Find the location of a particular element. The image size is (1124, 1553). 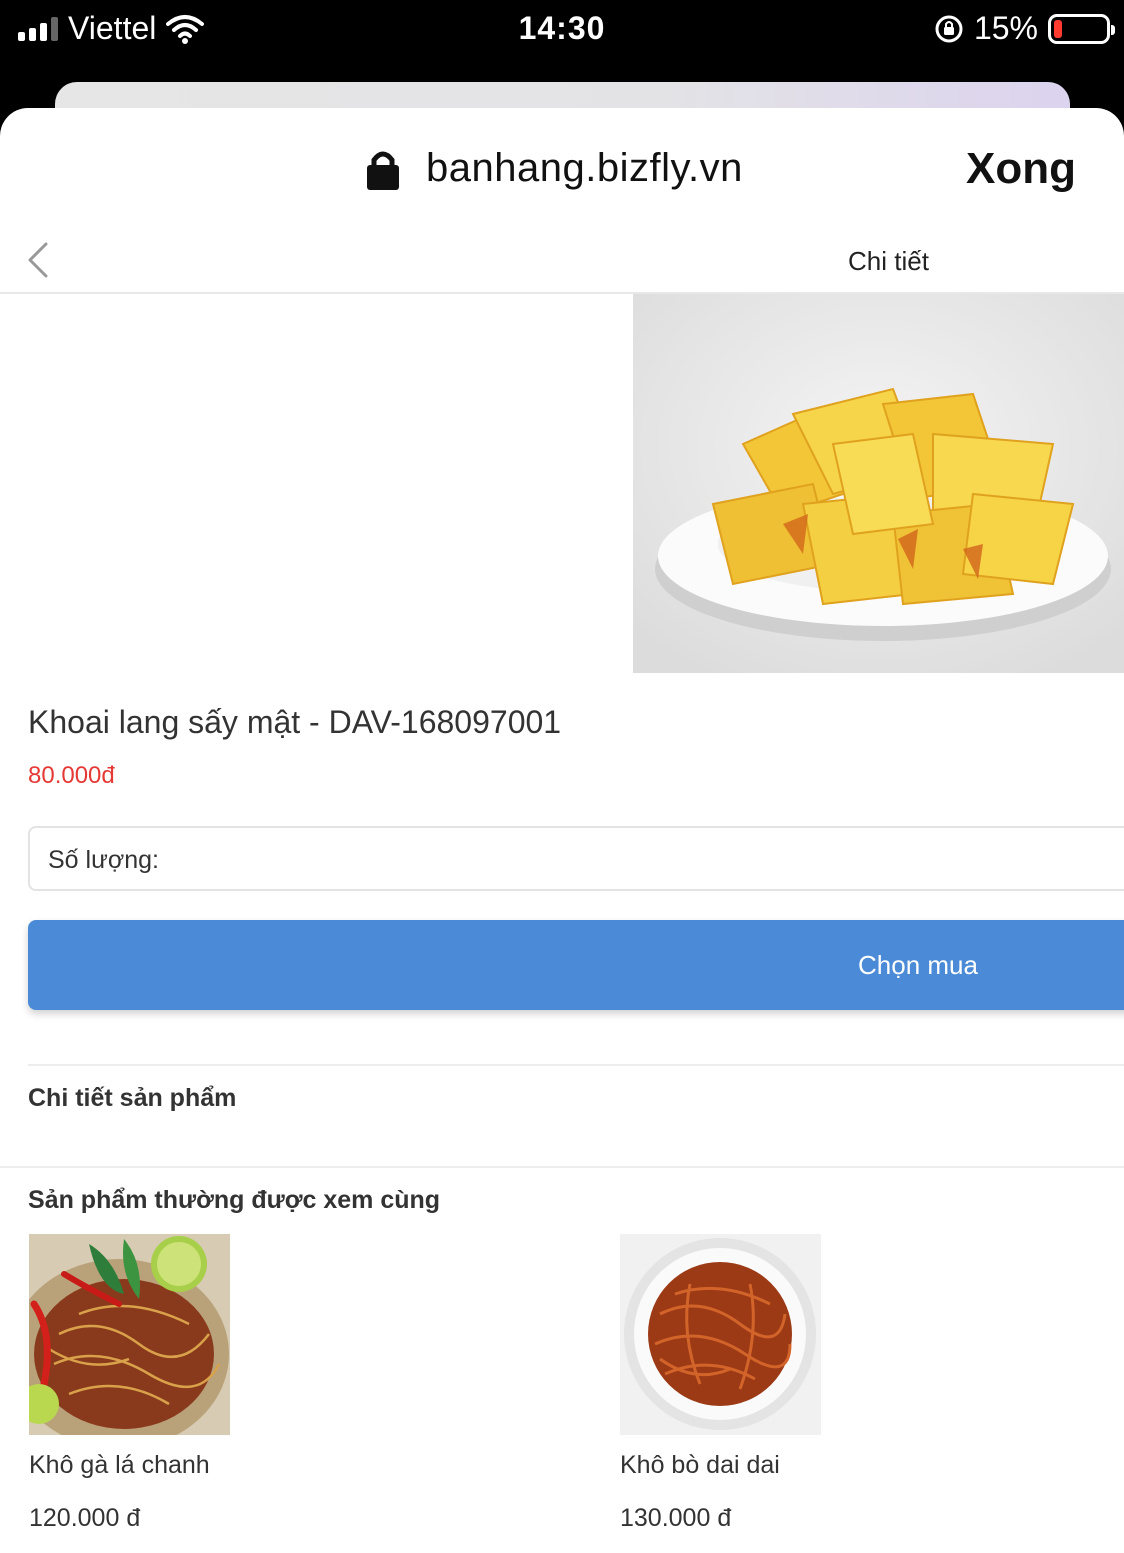

url-bar: banhang.bizfly.vn Xong is located at coordinates (562, 168).